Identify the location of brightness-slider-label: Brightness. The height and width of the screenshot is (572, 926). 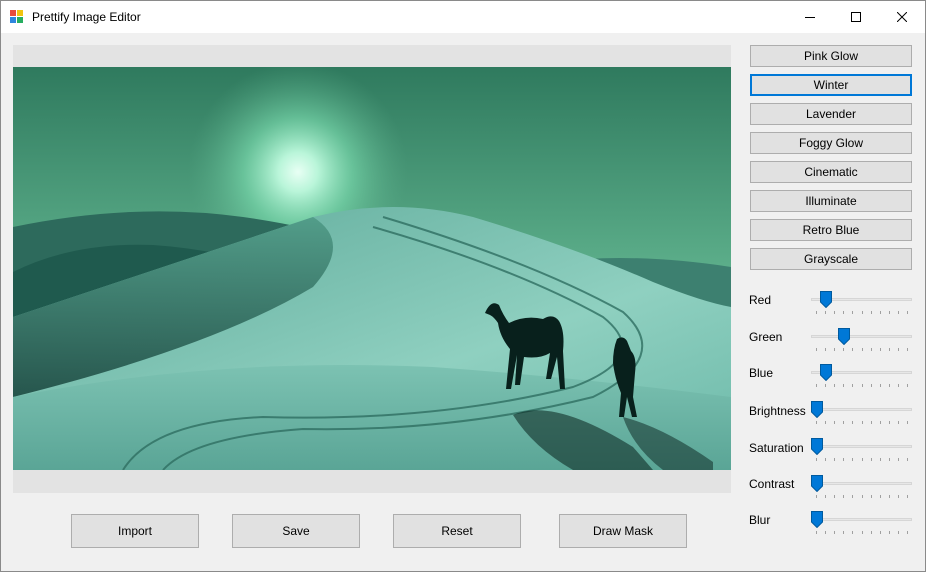
(777, 411).